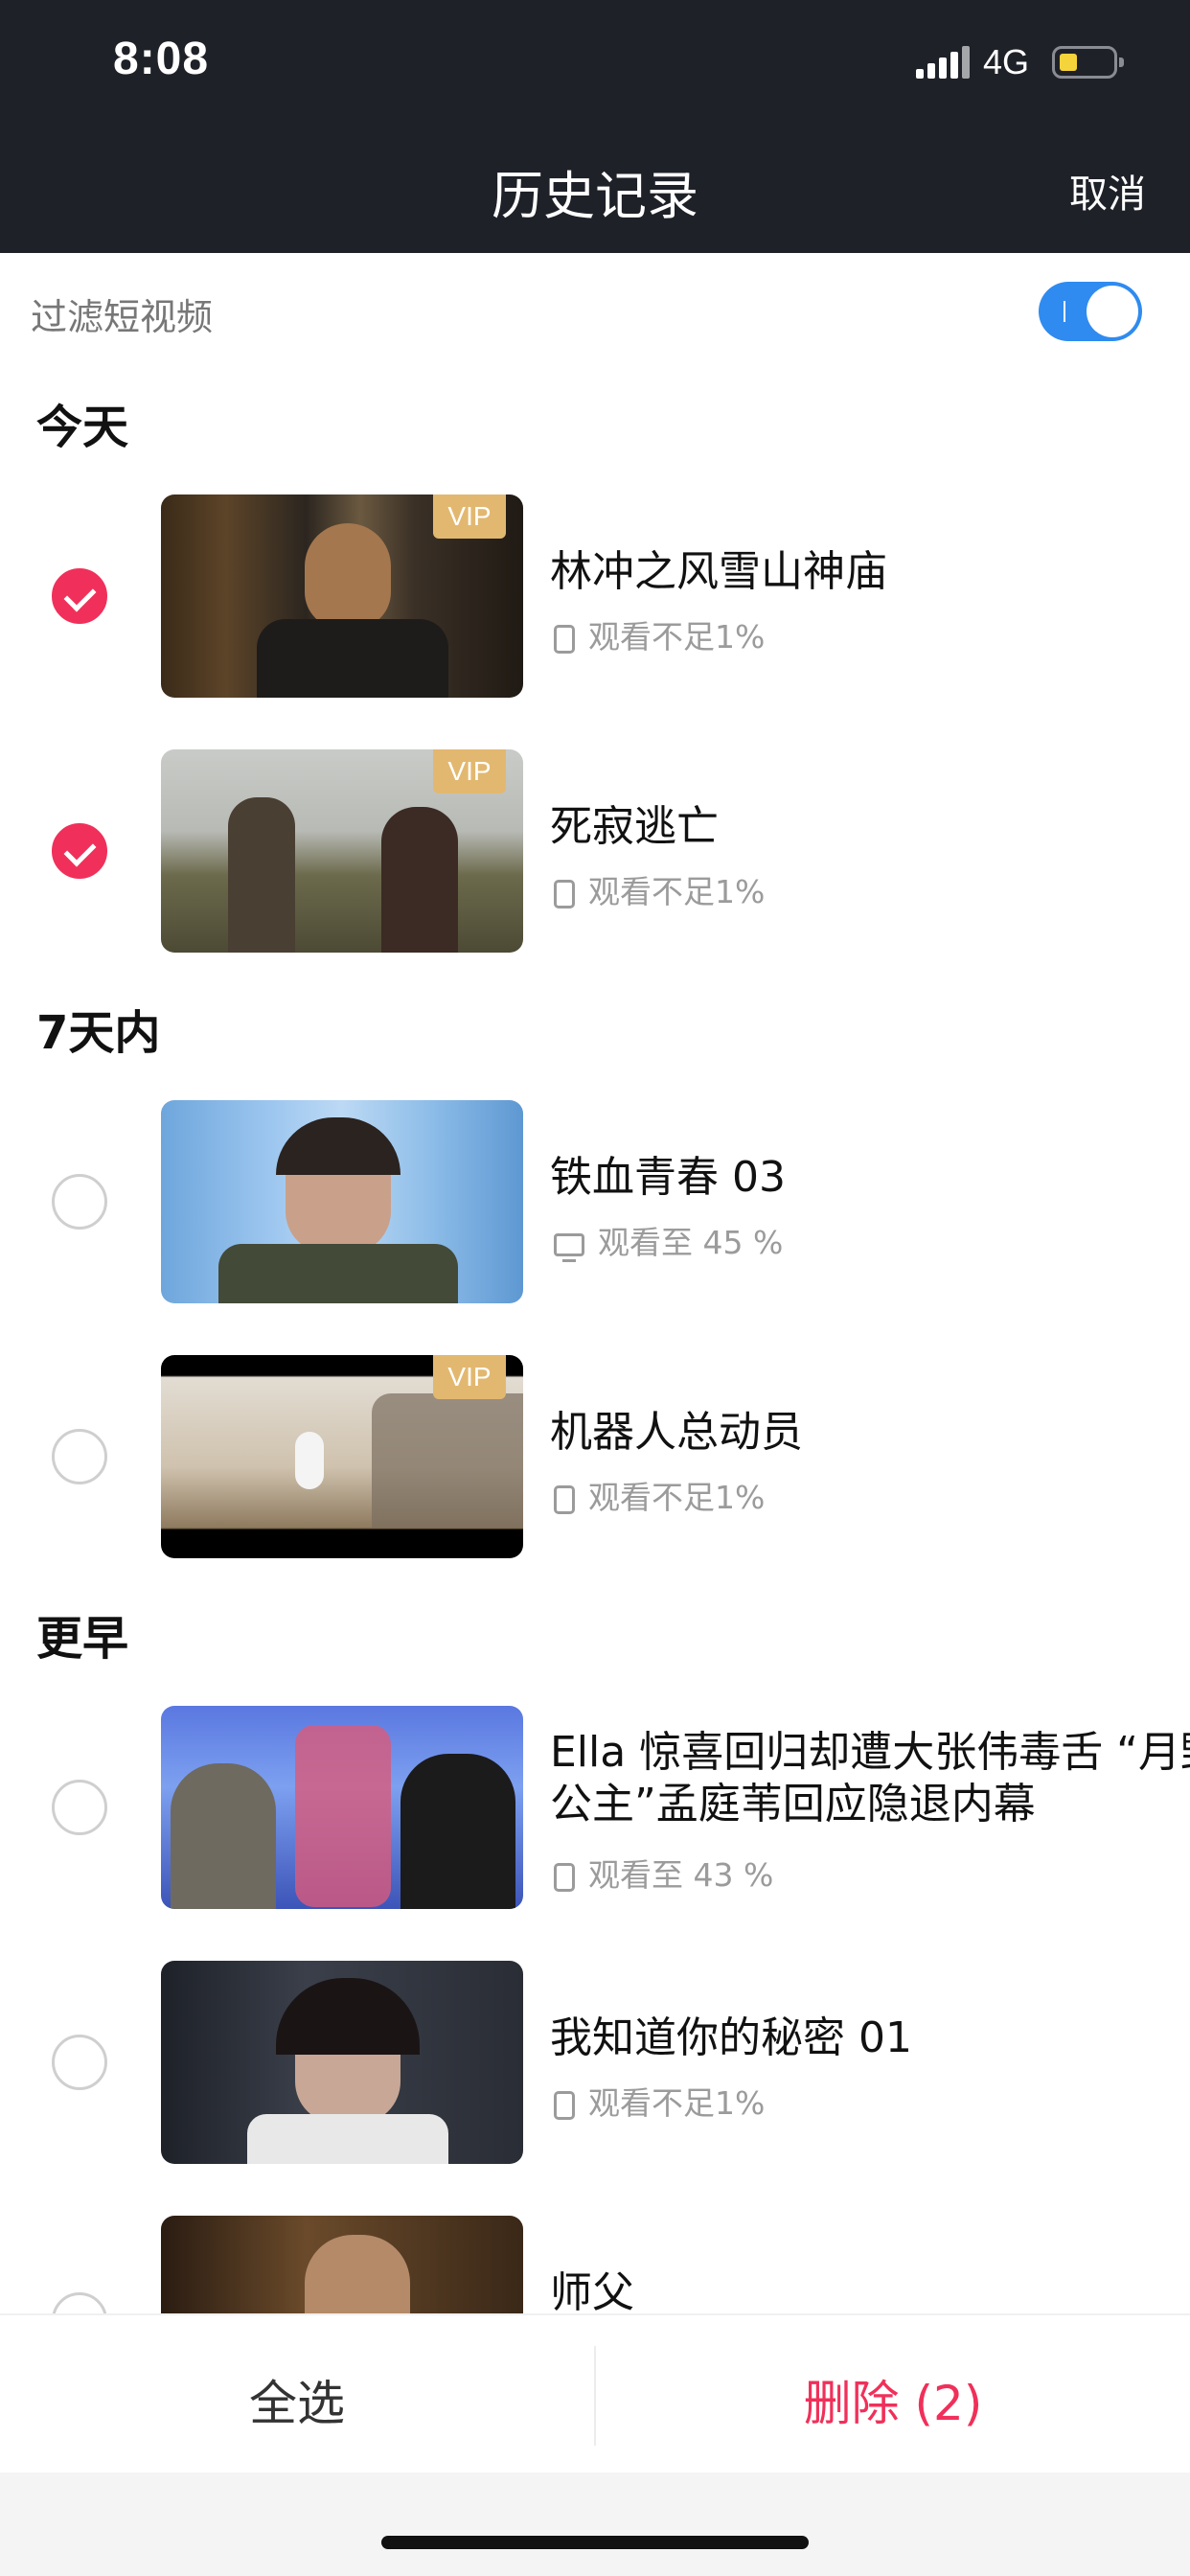 Image resolution: width=1190 pixels, height=2576 pixels. I want to click on filter-row: 过滤短视频, so click(595, 313).